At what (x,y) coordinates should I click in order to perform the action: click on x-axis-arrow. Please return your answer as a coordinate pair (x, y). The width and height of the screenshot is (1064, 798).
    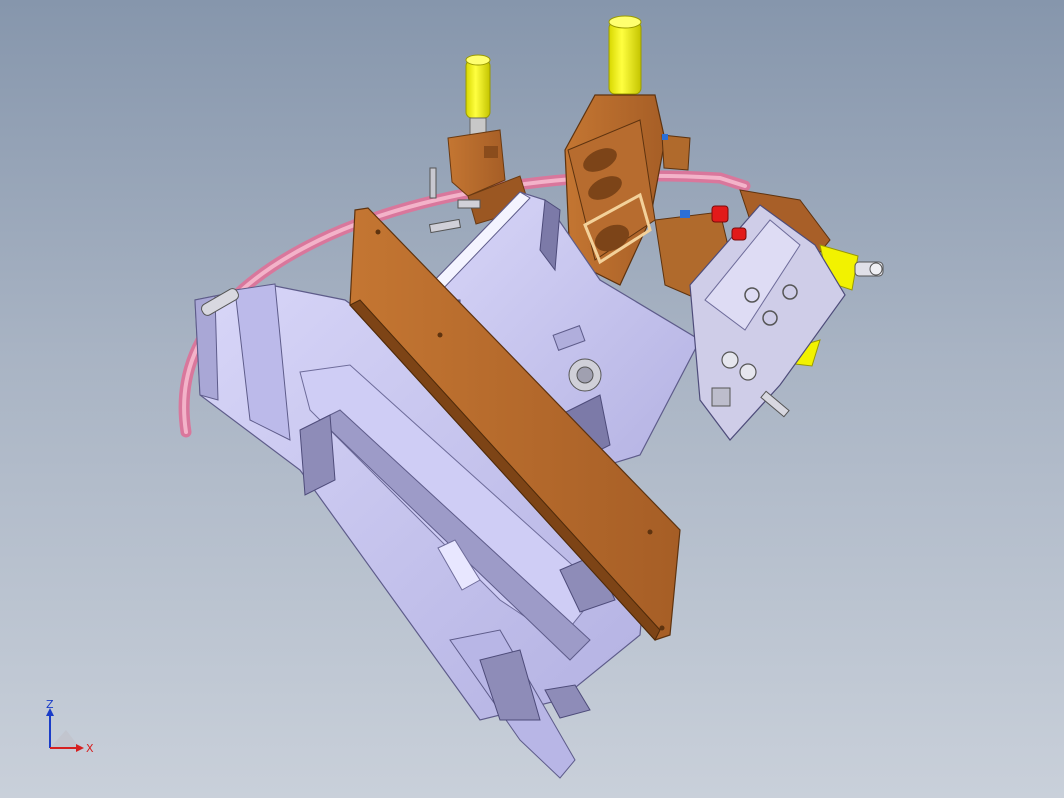
    Looking at the image, I should click on (80, 748).